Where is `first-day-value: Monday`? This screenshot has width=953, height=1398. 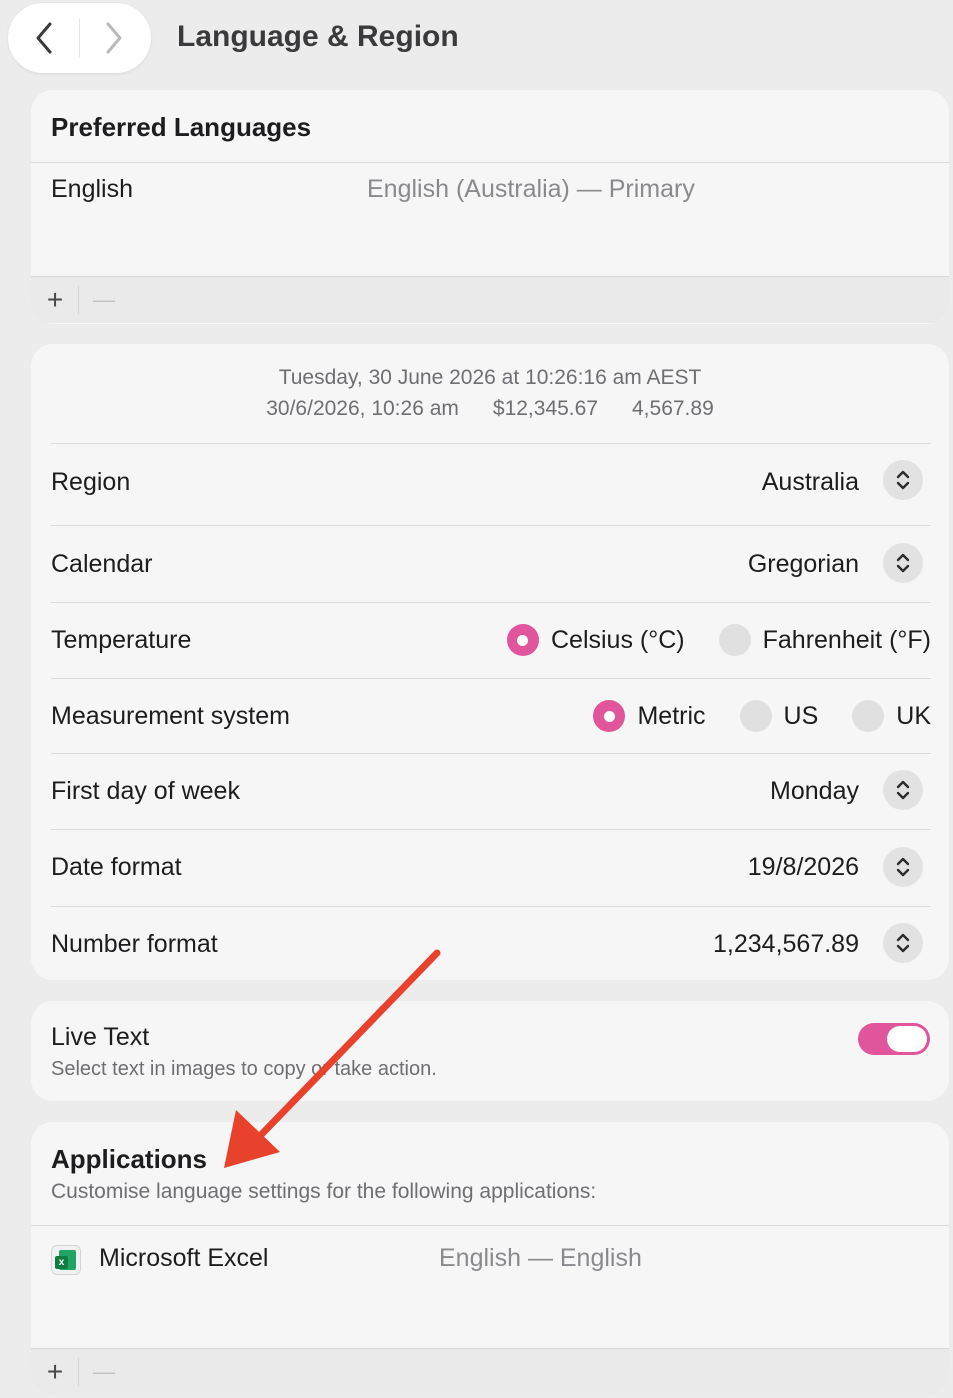
first-day-value: Monday is located at coordinates (814, 791).